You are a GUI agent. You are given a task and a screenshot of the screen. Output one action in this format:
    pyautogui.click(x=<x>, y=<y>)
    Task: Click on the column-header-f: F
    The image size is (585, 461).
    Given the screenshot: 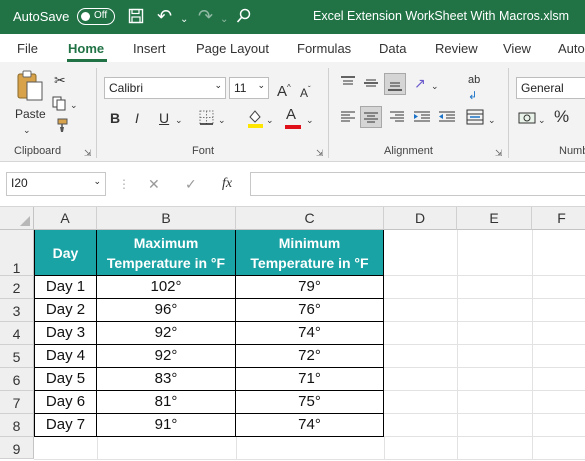 What is the action you would take?
    pyautogui.click(x=558, y=218)
    